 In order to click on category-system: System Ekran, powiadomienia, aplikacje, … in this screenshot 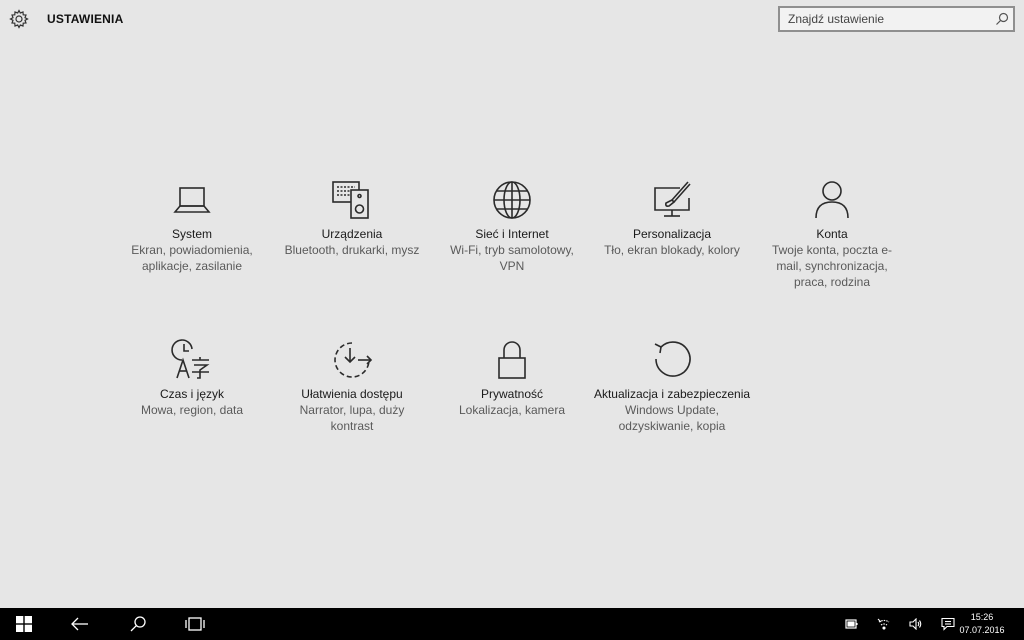, I will do `click(192, 226)`.